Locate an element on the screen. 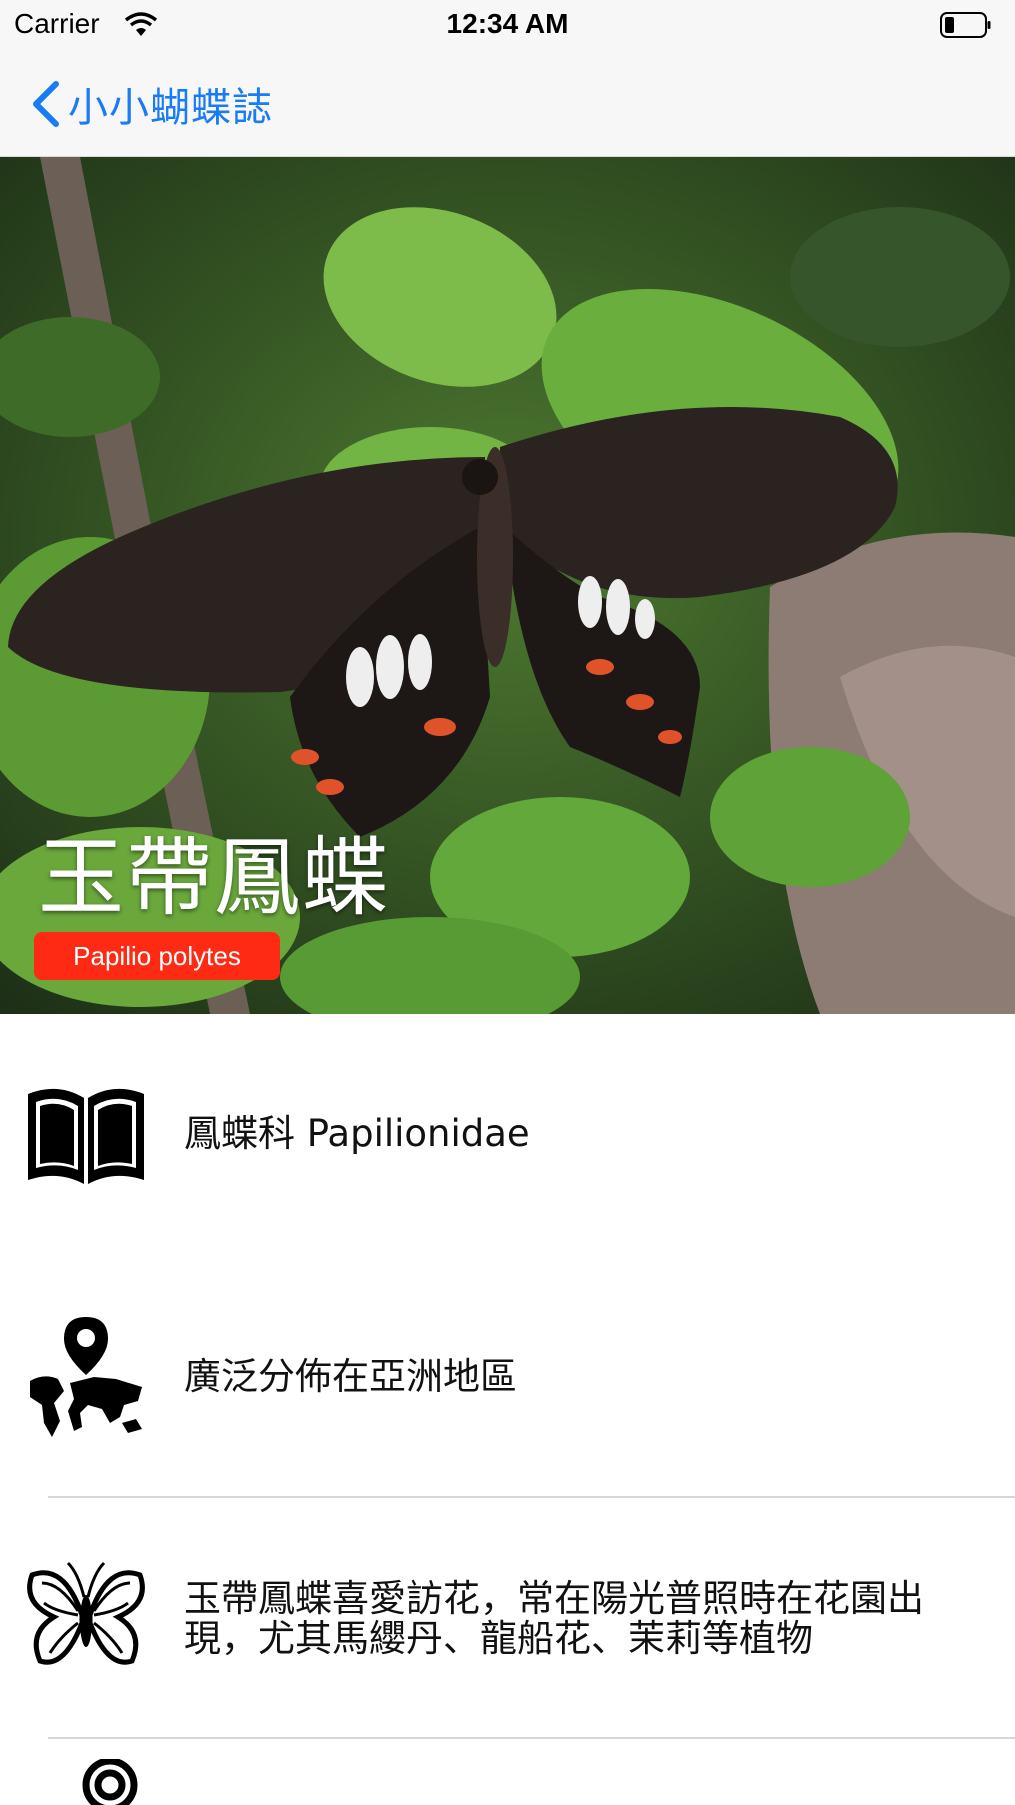 This screenshot has height=1805, width=1015. scientific-name-badge: Papilio polytes is located at coordinates (157, 956).